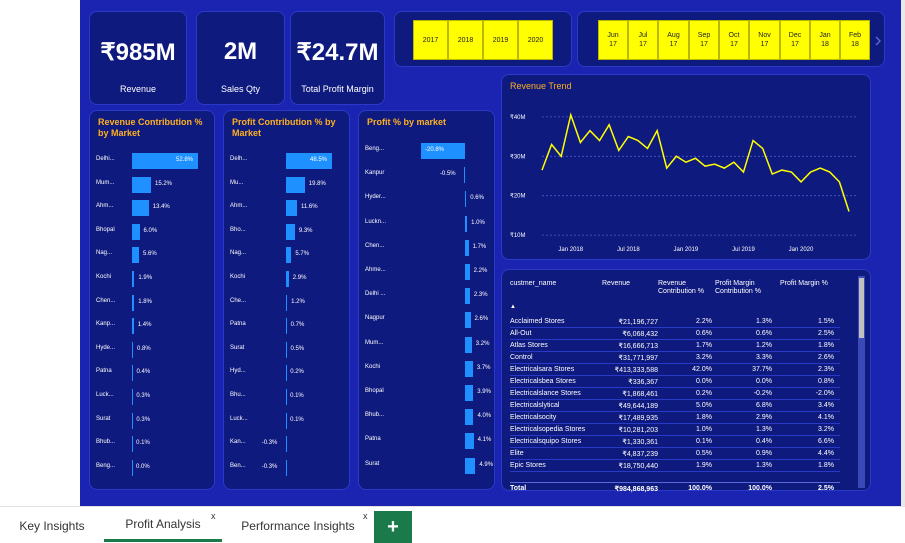 This screenshot has height=543, width=905. I want to click on bar-row: Kan... -0.3%, so click(287, 444).